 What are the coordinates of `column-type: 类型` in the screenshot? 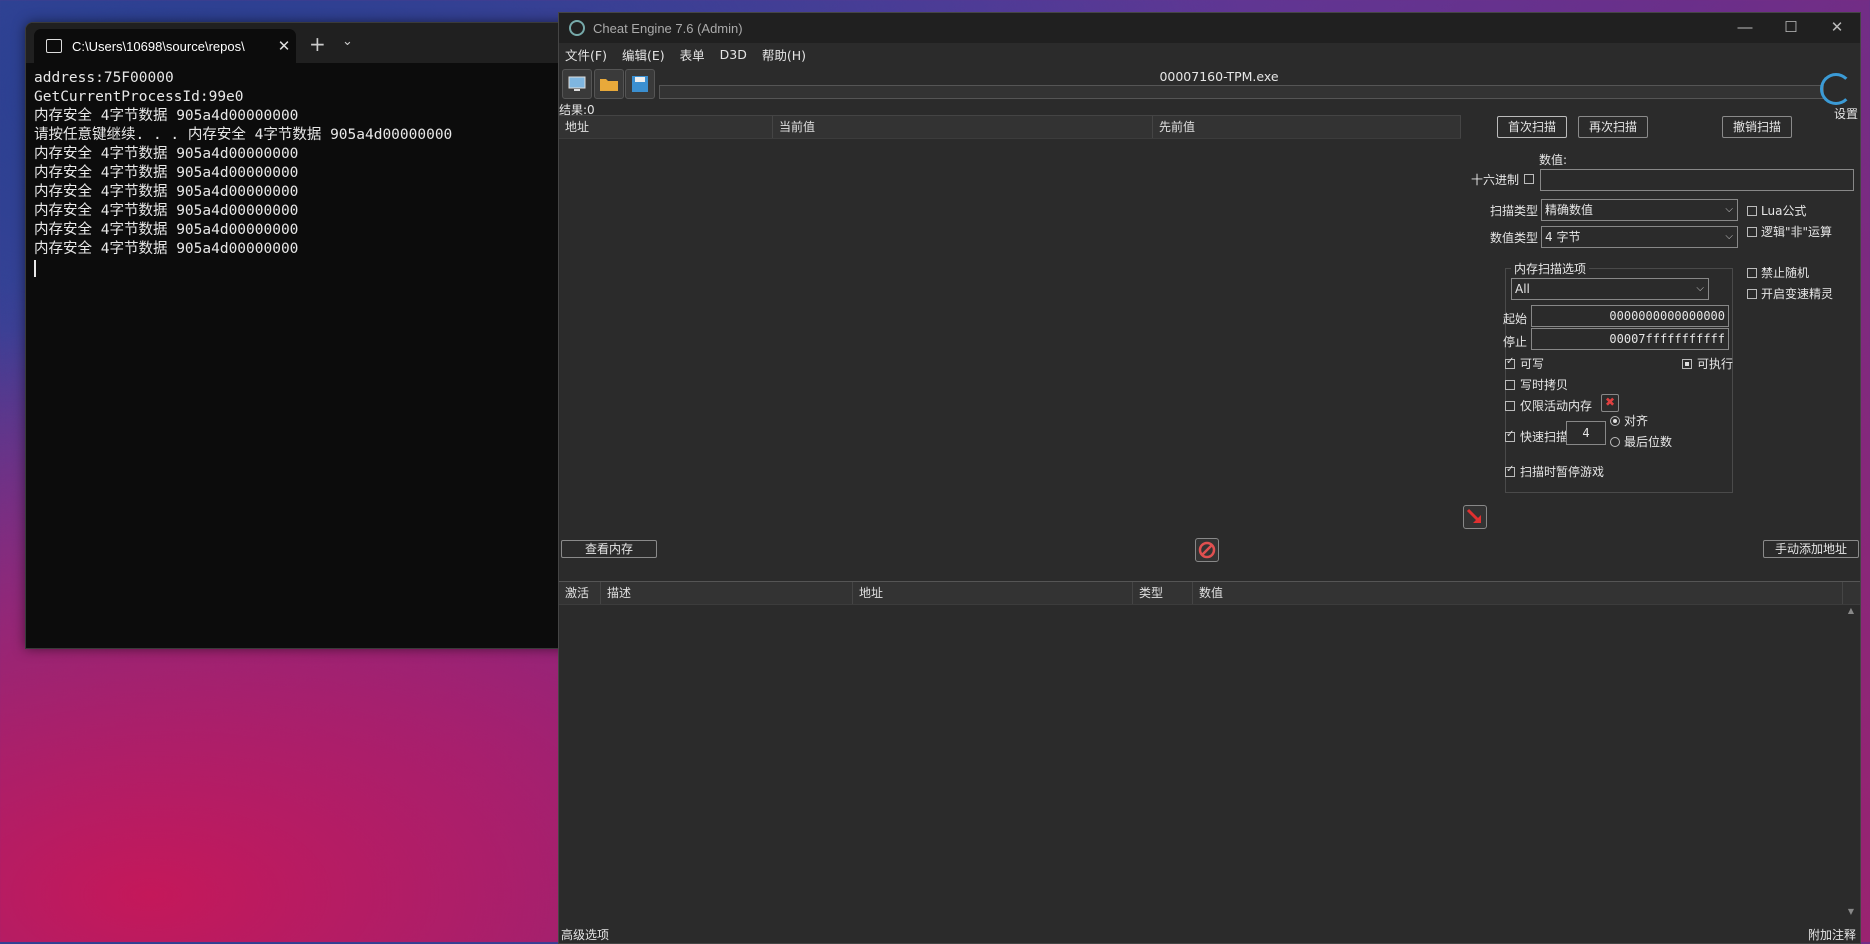 It's located at (1163, 593).